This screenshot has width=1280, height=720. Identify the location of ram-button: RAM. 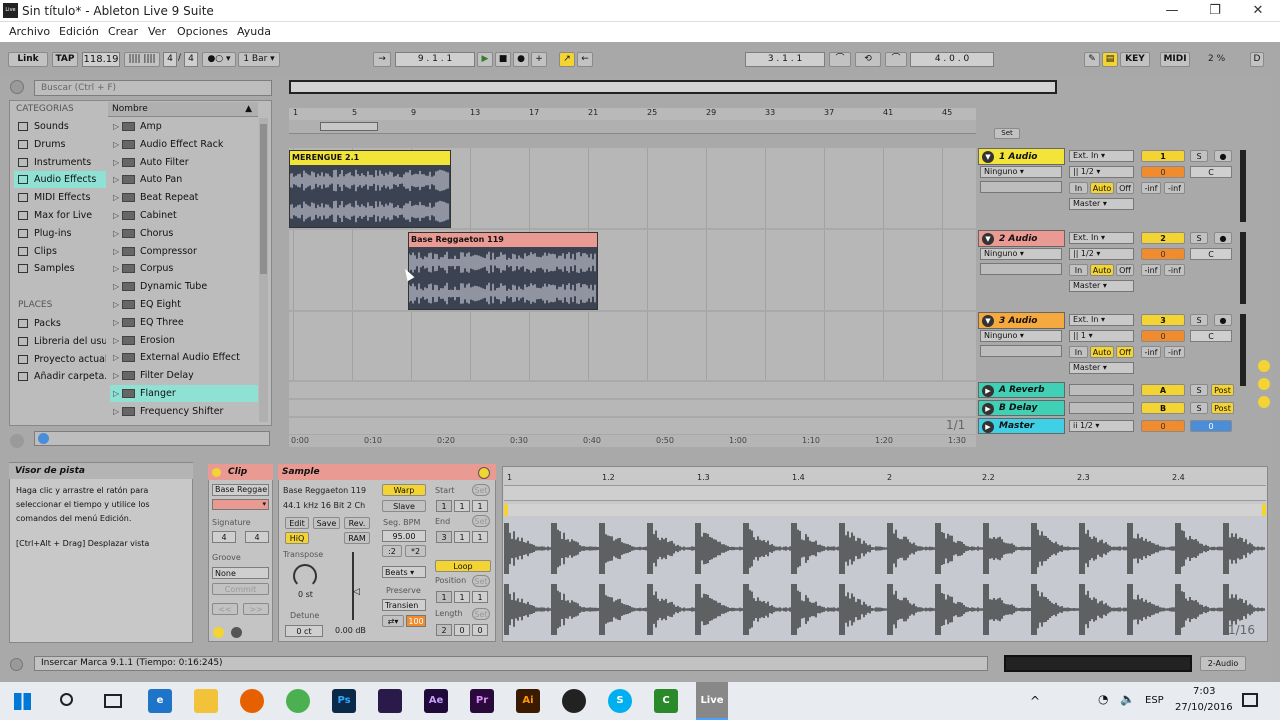
(357, 538).